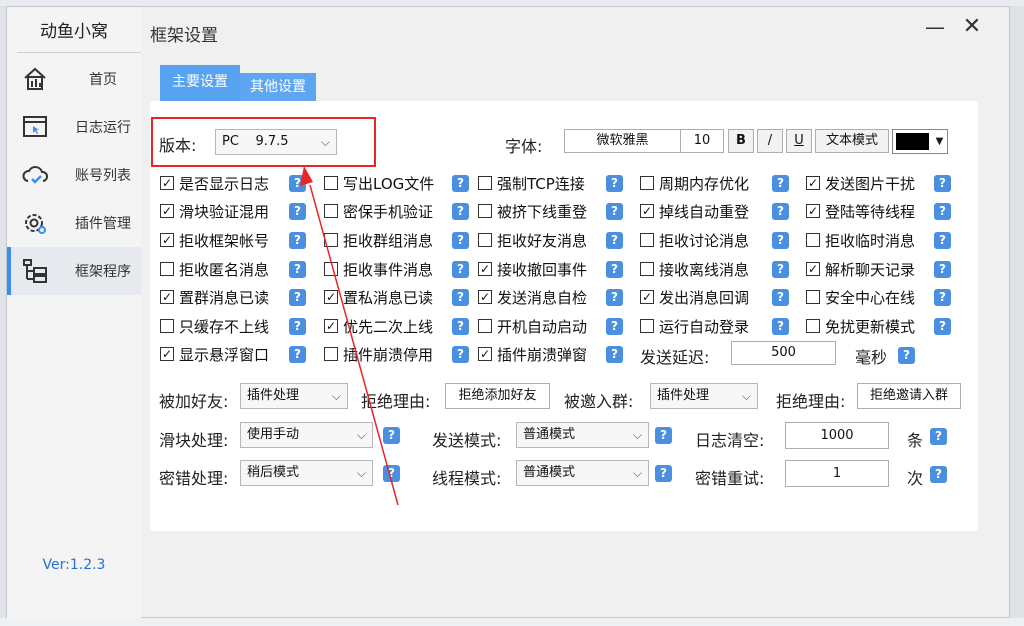  I want to click on close-button: ✕, so click(972, 28).